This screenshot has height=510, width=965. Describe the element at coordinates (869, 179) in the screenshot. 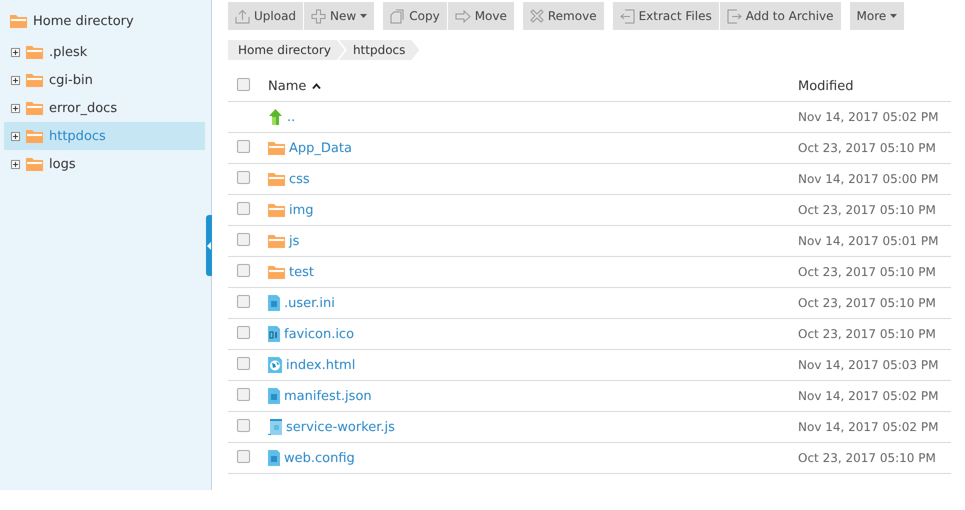

I see `modified-cell-text: Nov 14, 2017 05:00 PM` at that location.